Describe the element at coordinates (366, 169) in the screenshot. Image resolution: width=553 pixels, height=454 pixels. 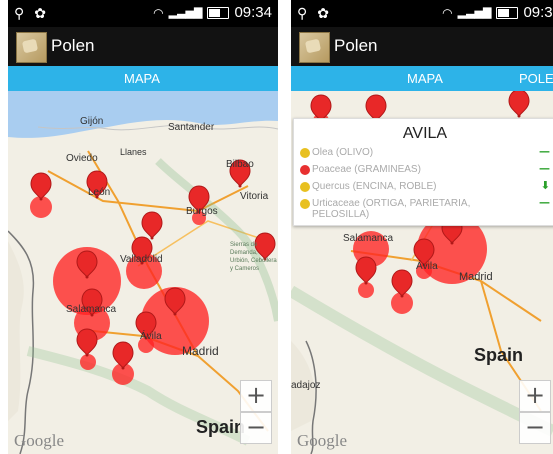
I see `pollen-name: Poaceae (GRAMINEAS)` at that location.